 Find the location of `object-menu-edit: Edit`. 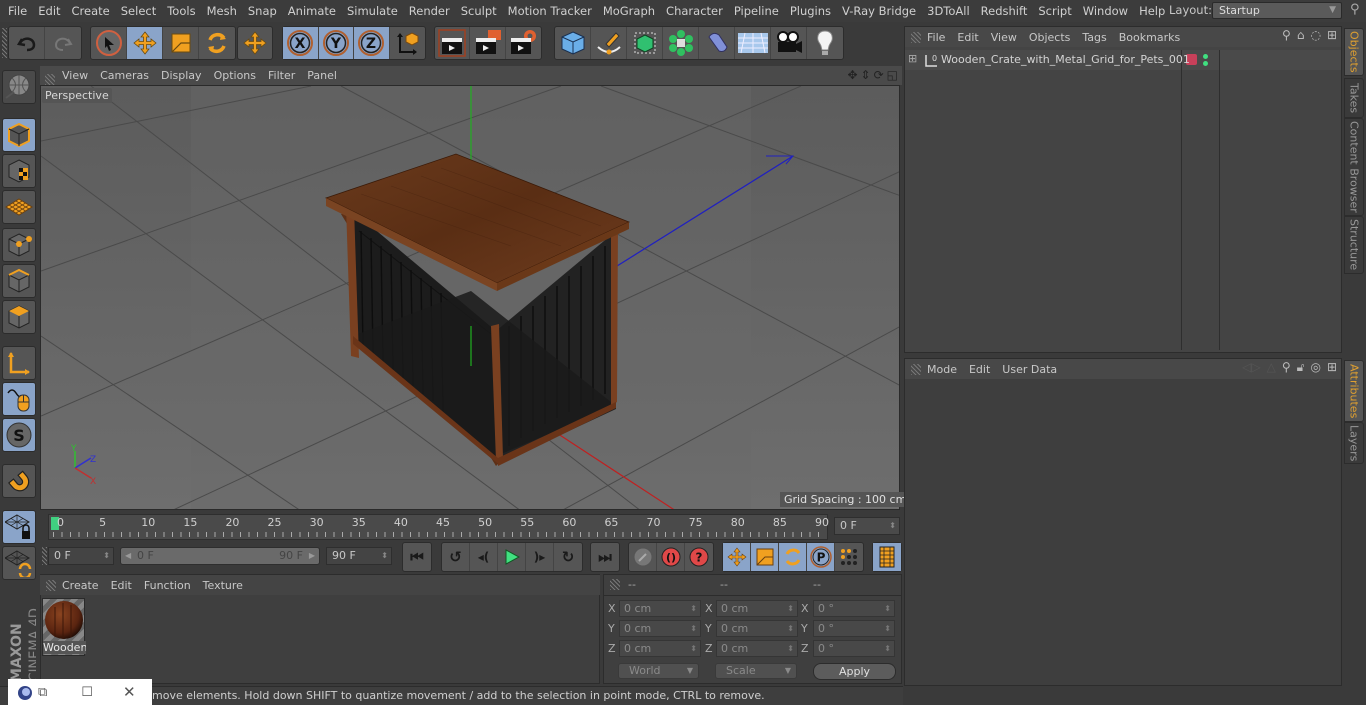

object-menu-edit: Edit is located at coordinates (967, 37).